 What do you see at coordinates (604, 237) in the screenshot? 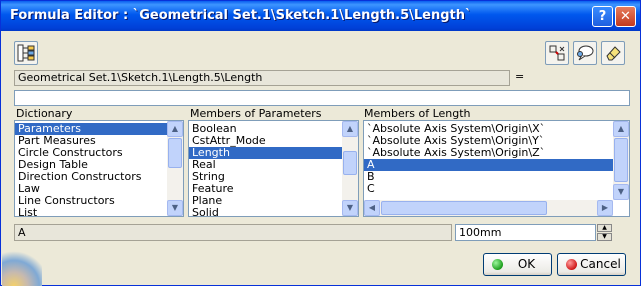
I see `spin-down-icon: ▼` at bounding box center [604, 237].